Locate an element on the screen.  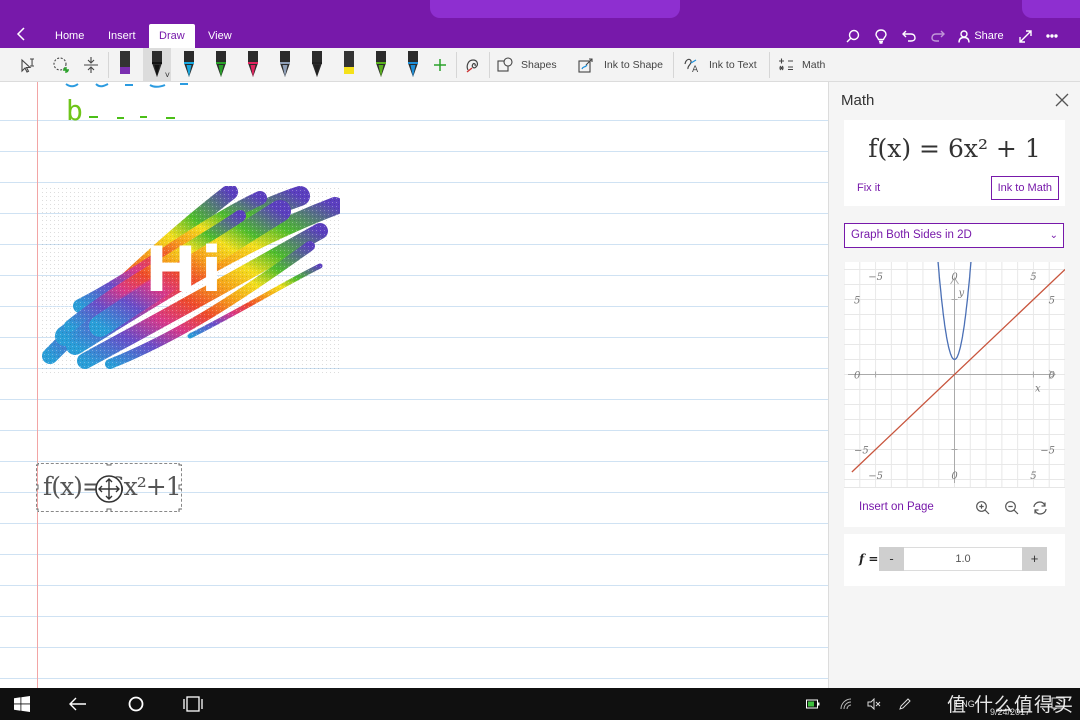
svg-text: A is located at coordinates (695, 70).